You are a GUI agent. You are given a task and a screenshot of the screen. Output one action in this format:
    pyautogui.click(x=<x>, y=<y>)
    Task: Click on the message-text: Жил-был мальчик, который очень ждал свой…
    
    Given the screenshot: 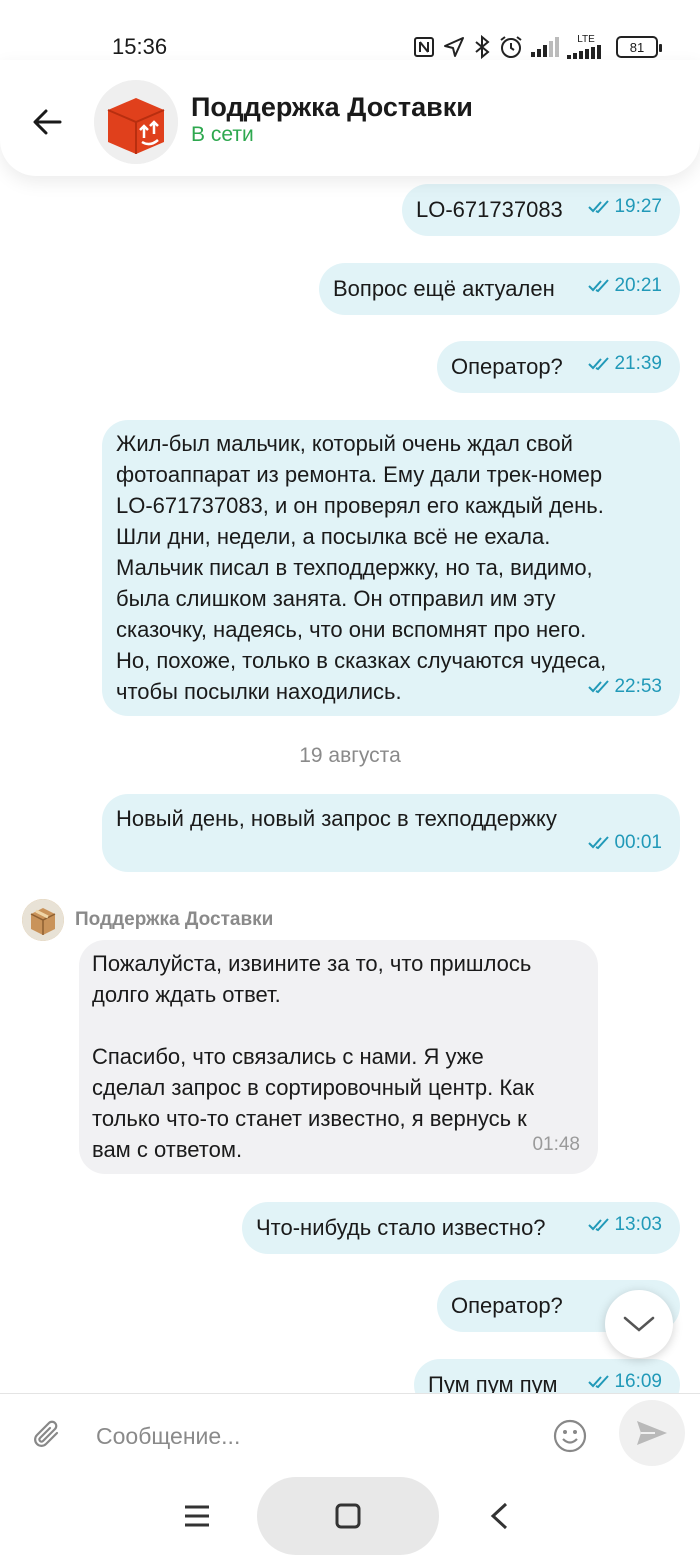 What is the action you would take?
    pyautogui.click(x=361, y=567)
    